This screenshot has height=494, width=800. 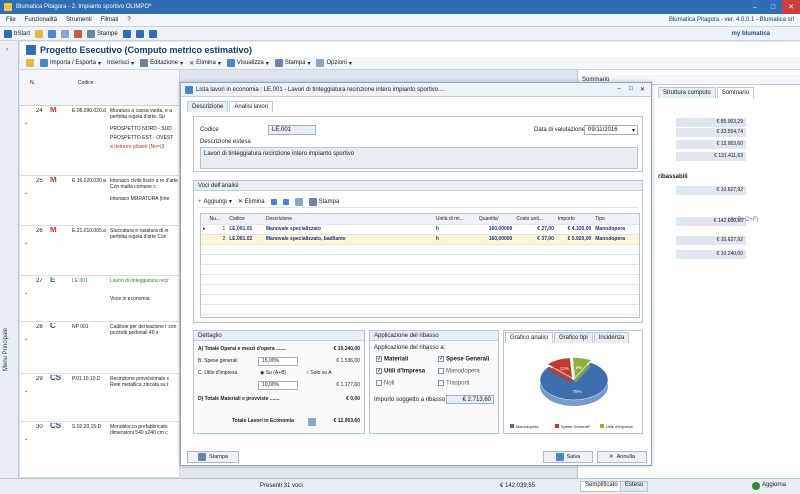 I want to click on importa-button: Importa / Esporta ▾, so click(x=70, y=63).